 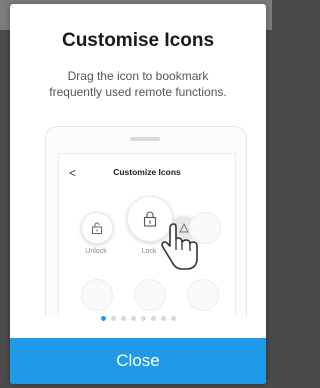 I want to click on phone-speaker, so click(x=145, y=139).